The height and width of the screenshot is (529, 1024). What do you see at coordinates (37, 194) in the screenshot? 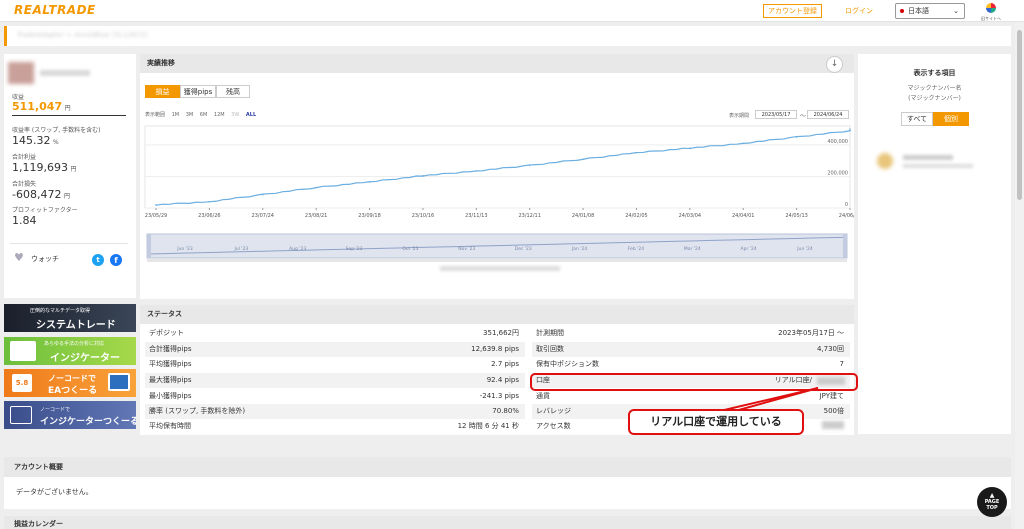
I see `total-loss-value: -608,472` at bounding box center [37, 194].